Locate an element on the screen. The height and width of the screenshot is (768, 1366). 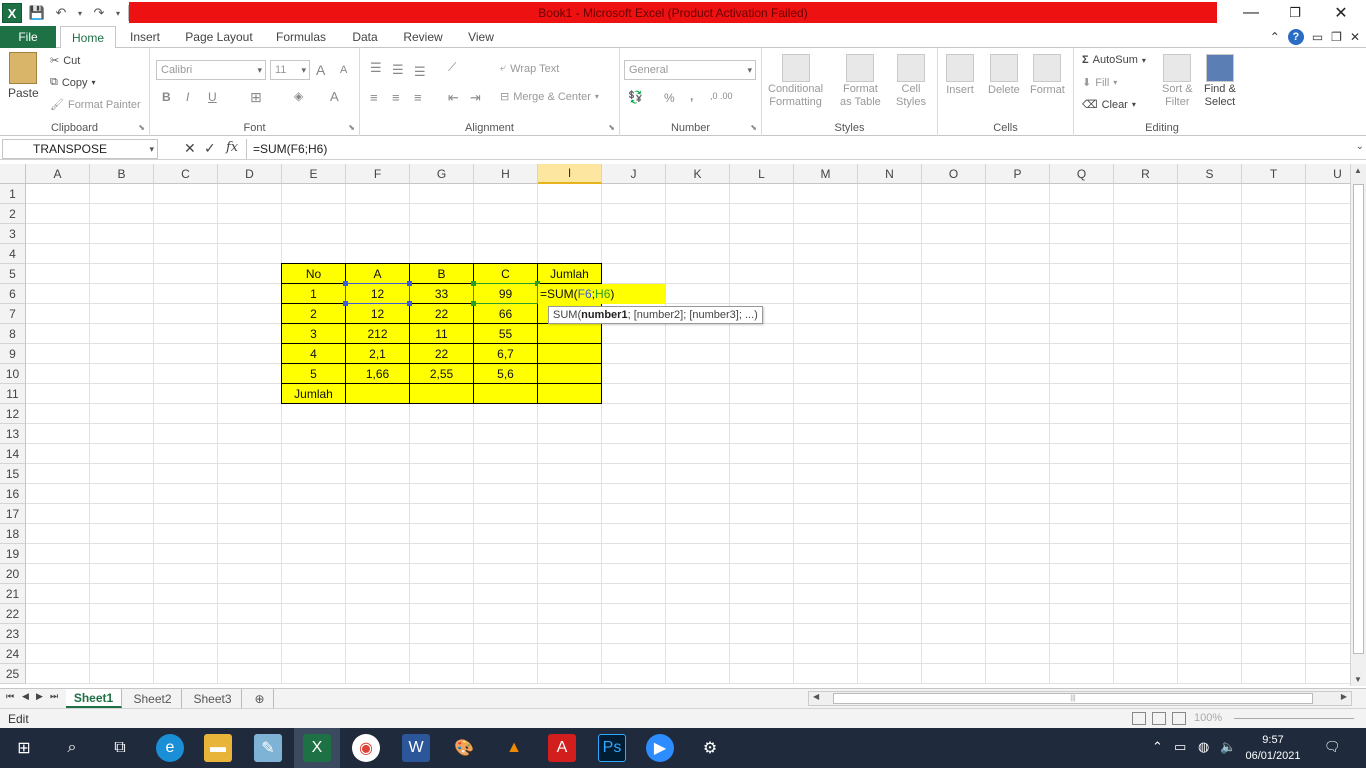
vertical-scrollbar: ▲ ▼ is located at coordinates (1358, 425).